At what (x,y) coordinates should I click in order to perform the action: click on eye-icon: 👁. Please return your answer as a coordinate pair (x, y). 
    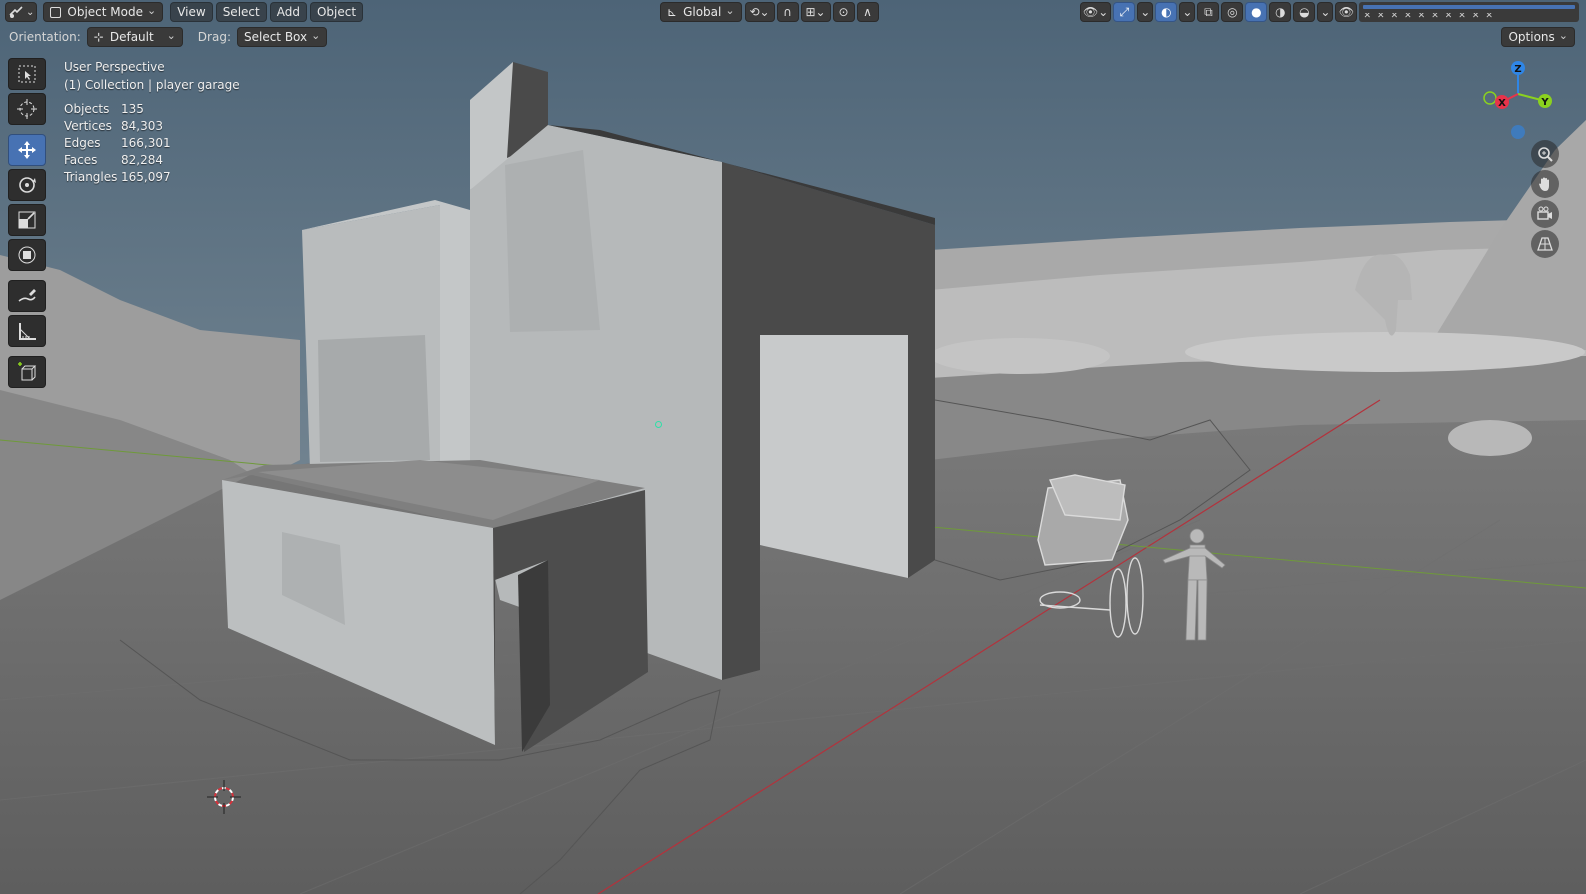
    Looking at the image, I should click on (1346, 12).